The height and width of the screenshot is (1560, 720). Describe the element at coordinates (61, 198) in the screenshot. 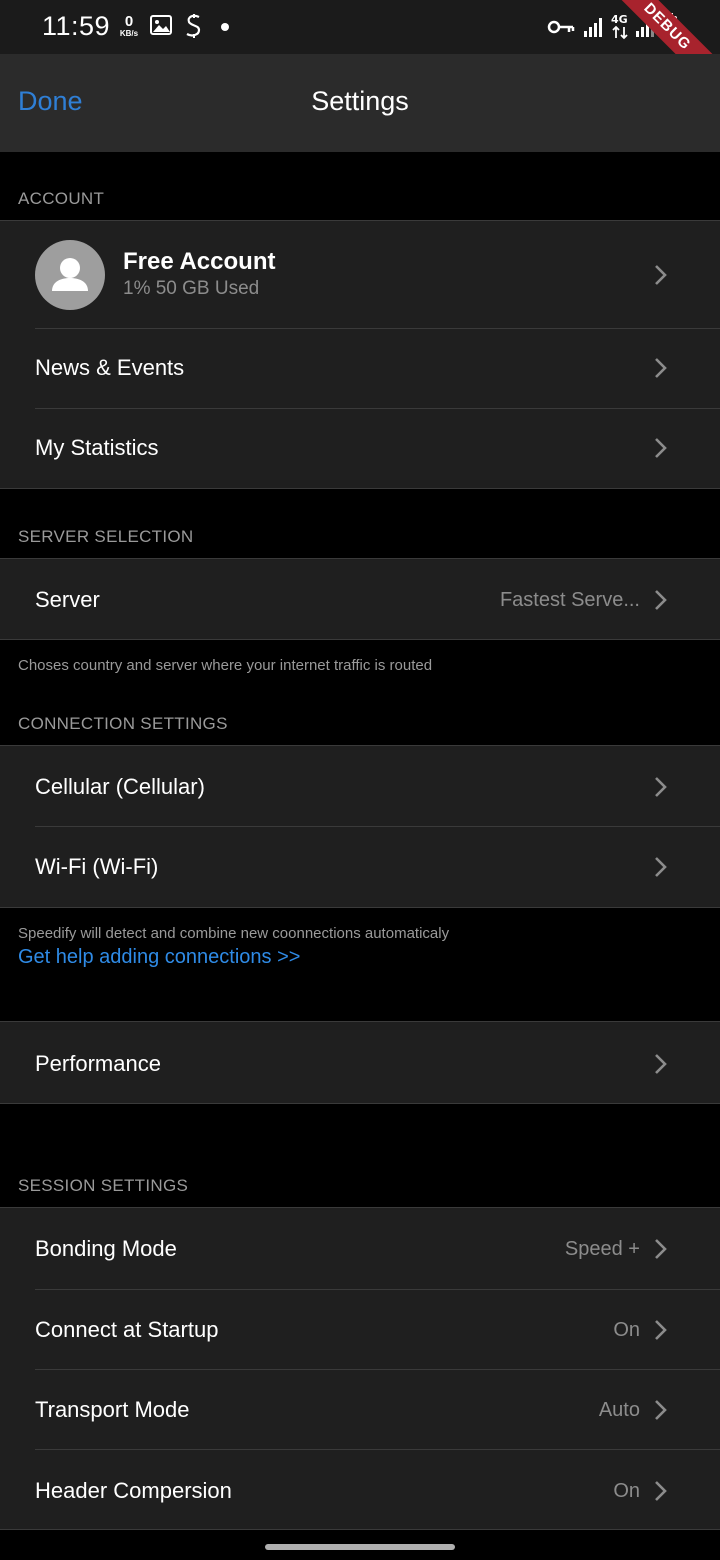

I see `section-header-account: ACCOUNT` at that location.